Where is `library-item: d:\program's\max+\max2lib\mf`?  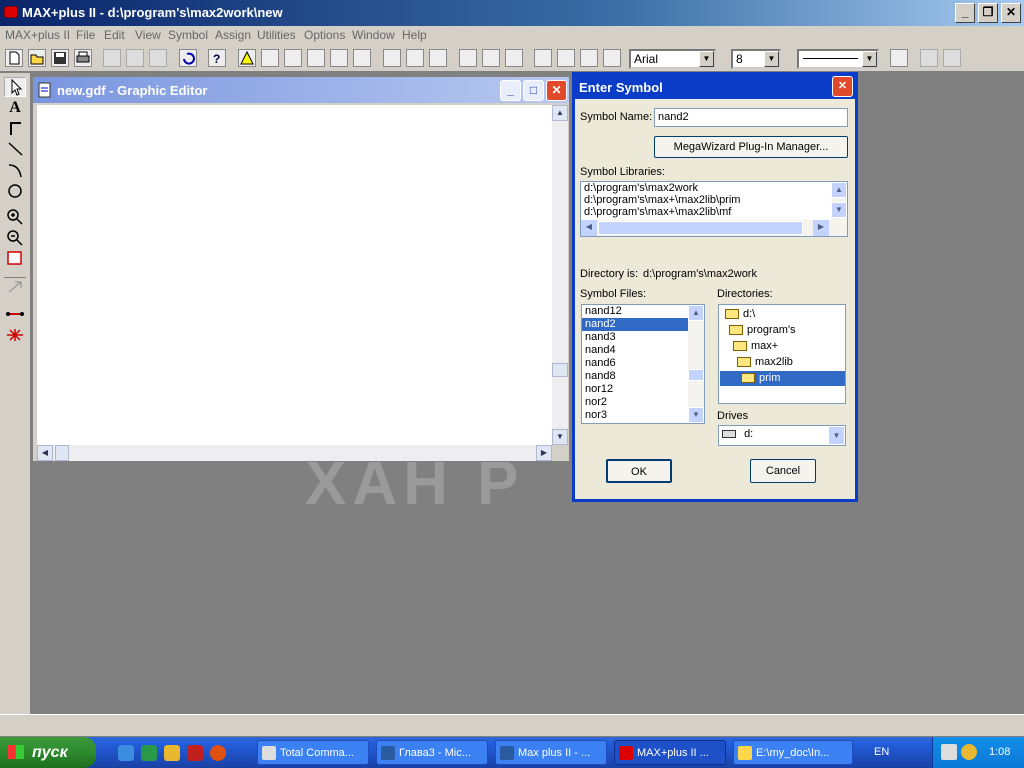 library-item: d:\program's\max+\max2lib\mf is located at coordinates (714, 212).